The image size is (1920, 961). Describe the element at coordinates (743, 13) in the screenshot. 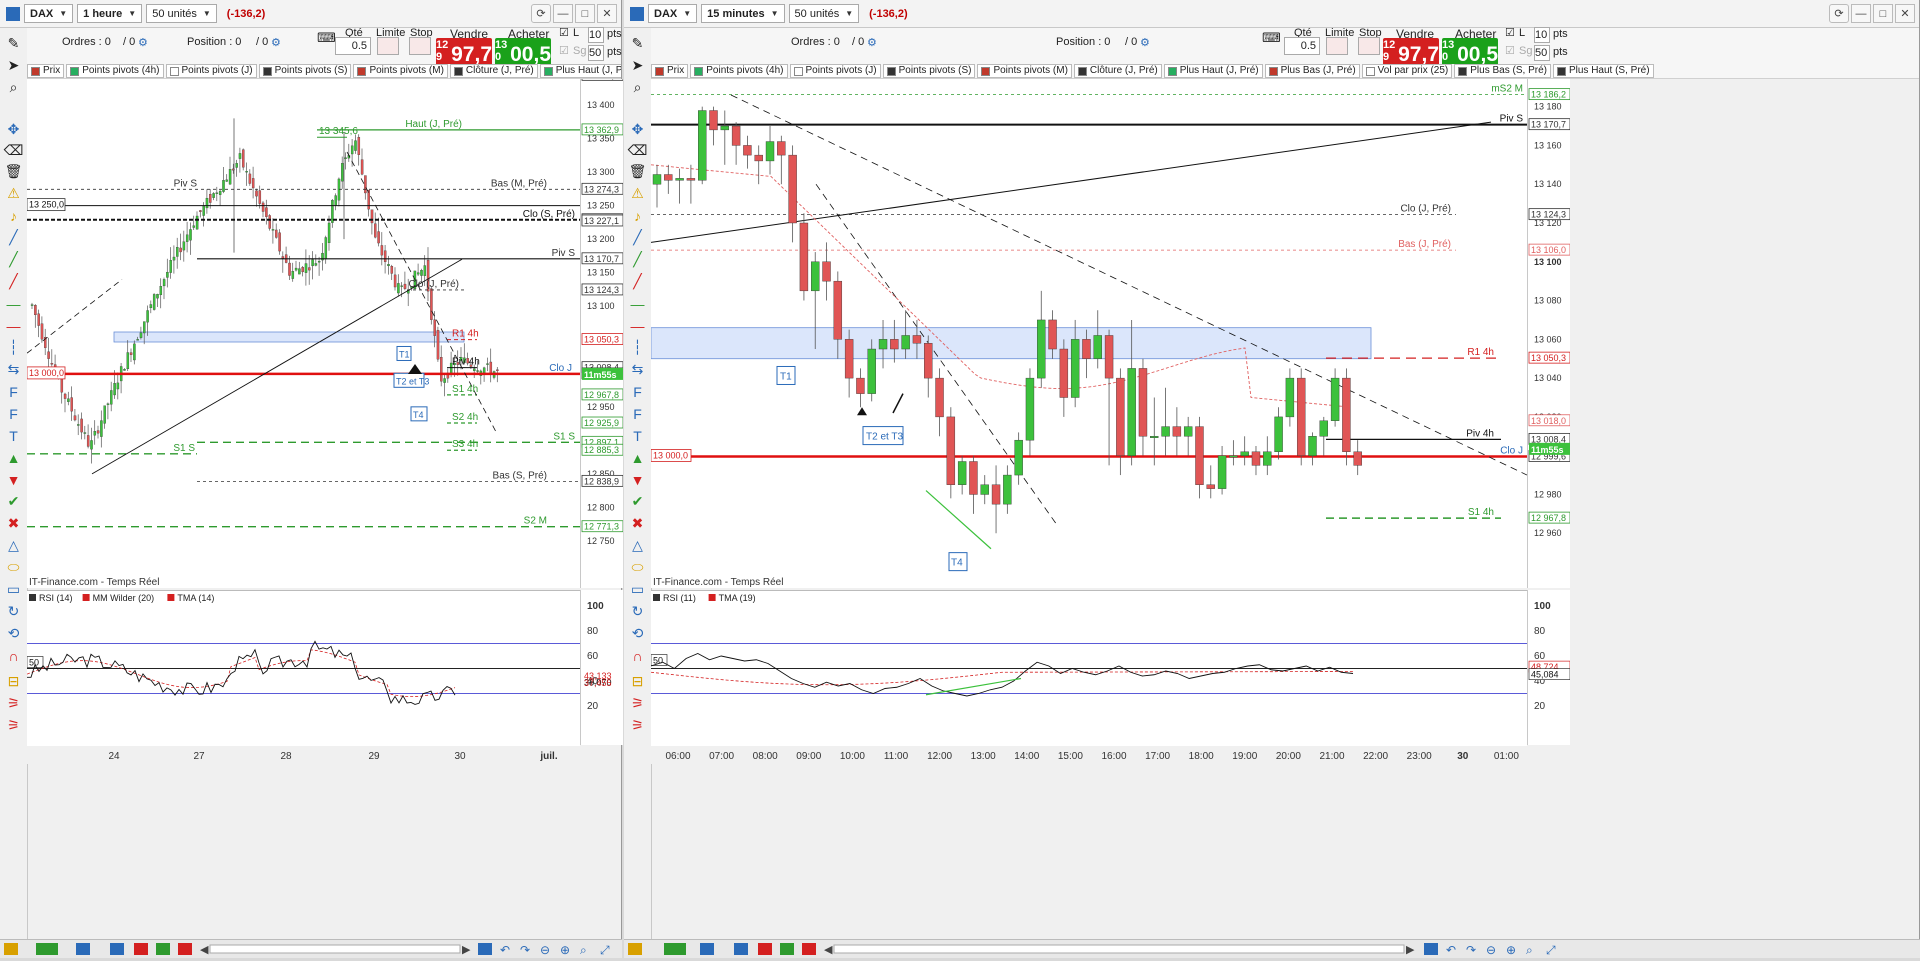

I see `right-timeframe-select: 15 minutes ▼` at that location.